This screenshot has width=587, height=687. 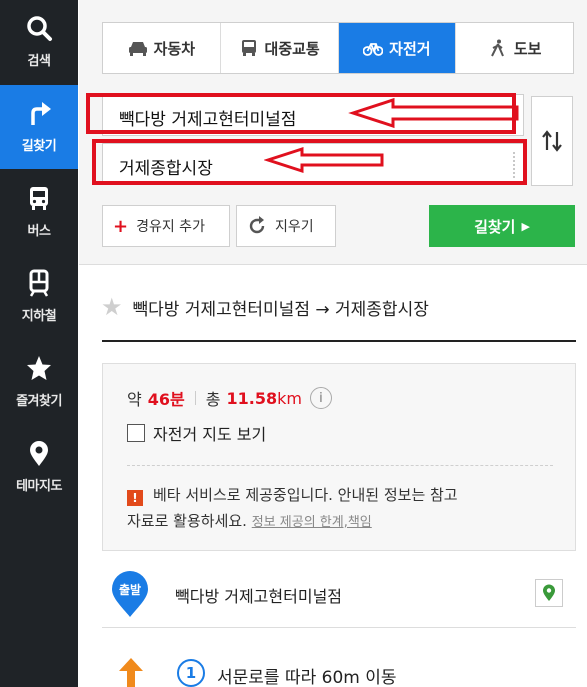 What do you see at coordinates (312, 522) in the screenshot?
I see `info-limit-link: 정보 제공의 한계,책임` at bounding box center [312, 522].